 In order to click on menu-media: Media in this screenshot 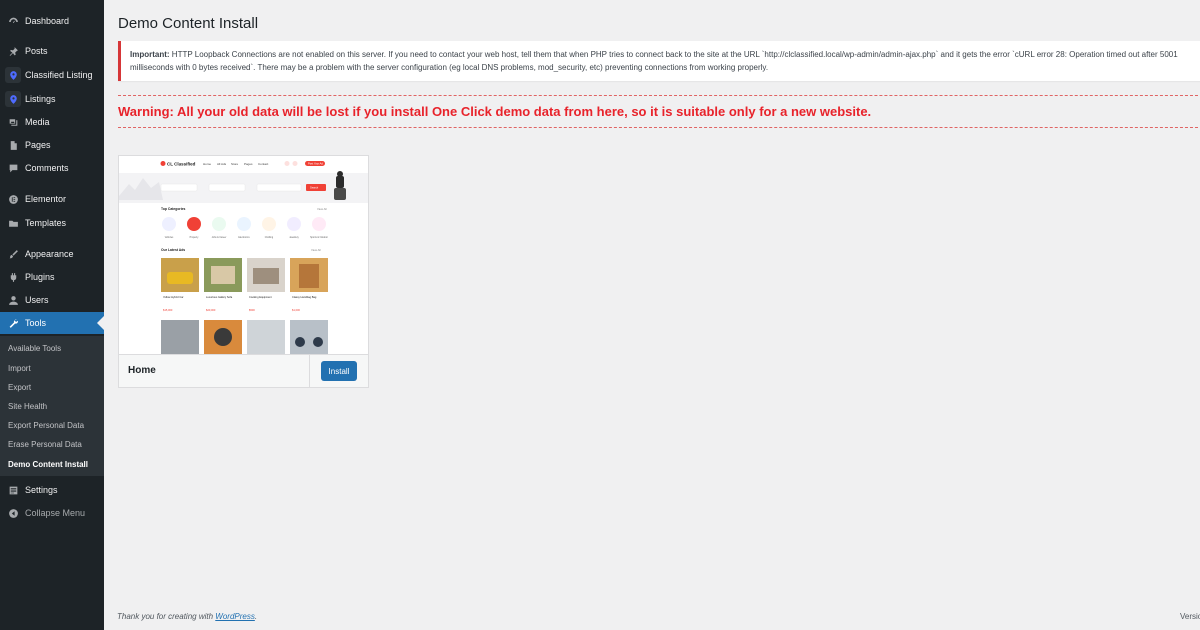, I will do `click(52, 122)`.